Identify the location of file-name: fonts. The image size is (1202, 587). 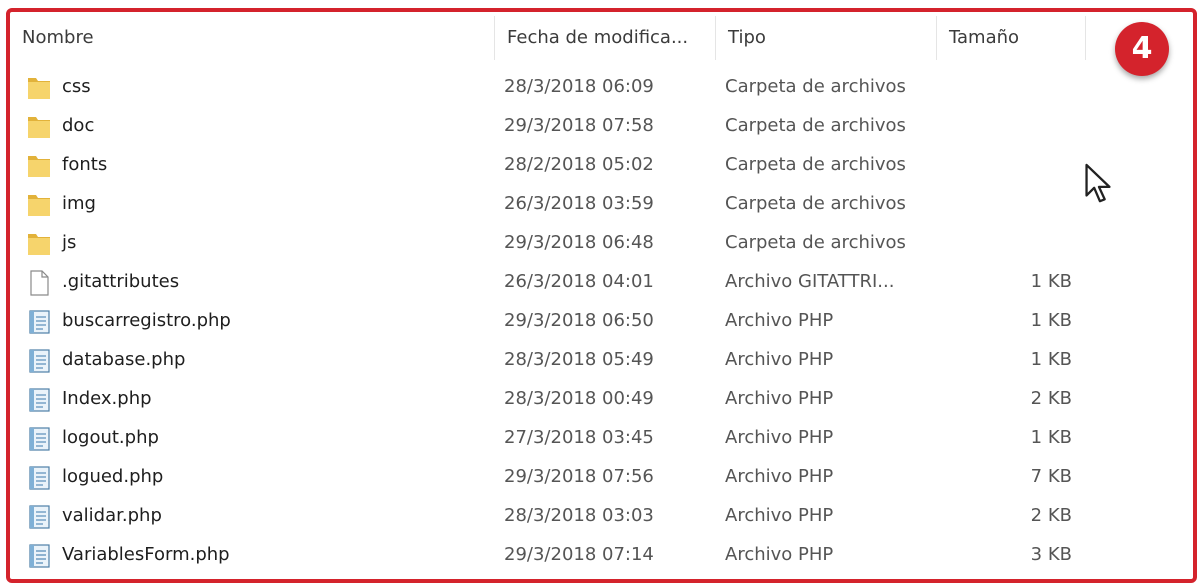
(85, 164).